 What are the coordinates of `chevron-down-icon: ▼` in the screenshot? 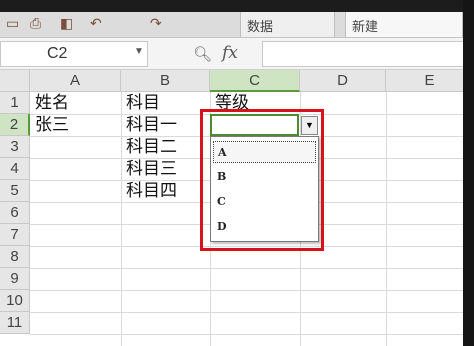 It's located at (139, 51).